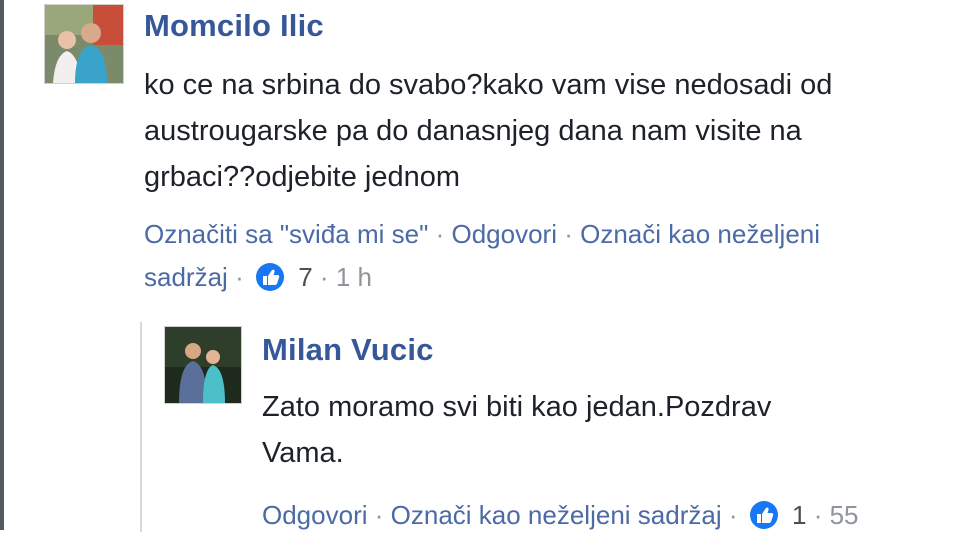 Image resolution: width=970 pixels, height=537 pixels. I want to click on reply-thread-line, so click(141, 427).